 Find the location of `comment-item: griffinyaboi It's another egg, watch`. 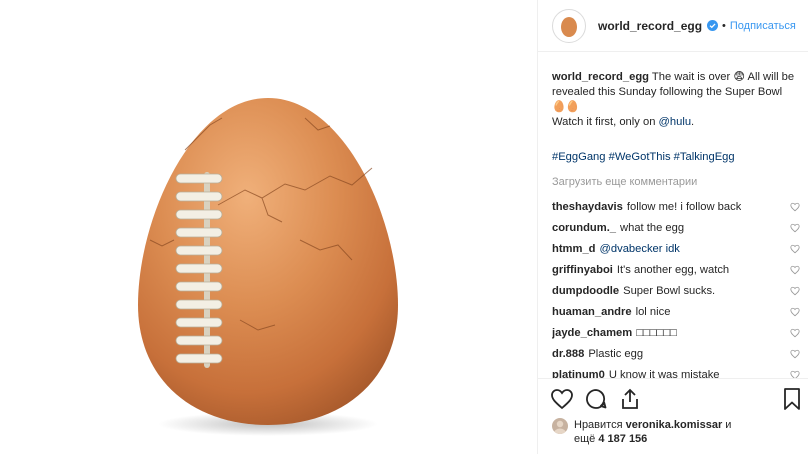

comment-item: griffinyaboi It's another egg, watch is located at coordinates (676, 269).